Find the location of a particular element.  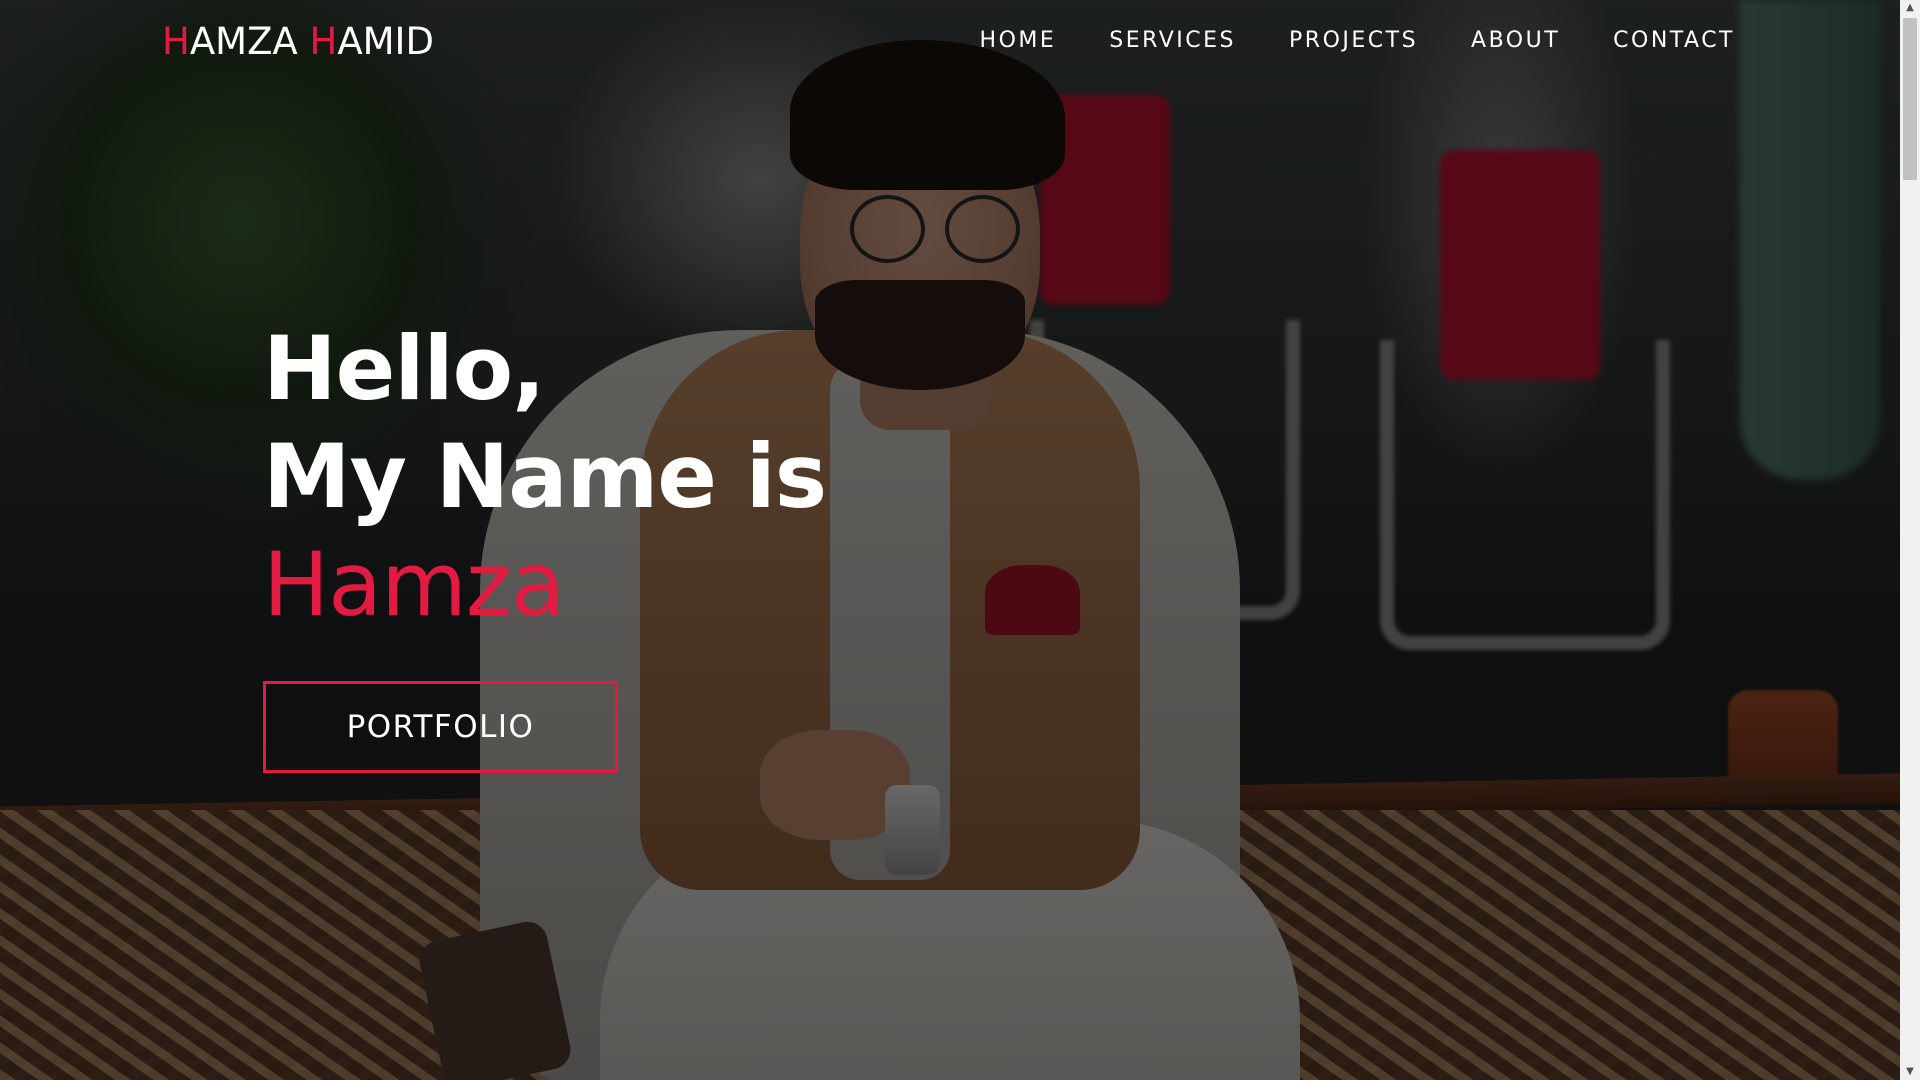

nav-link-contact: CONTACT is located at coordinates (1674, 40).